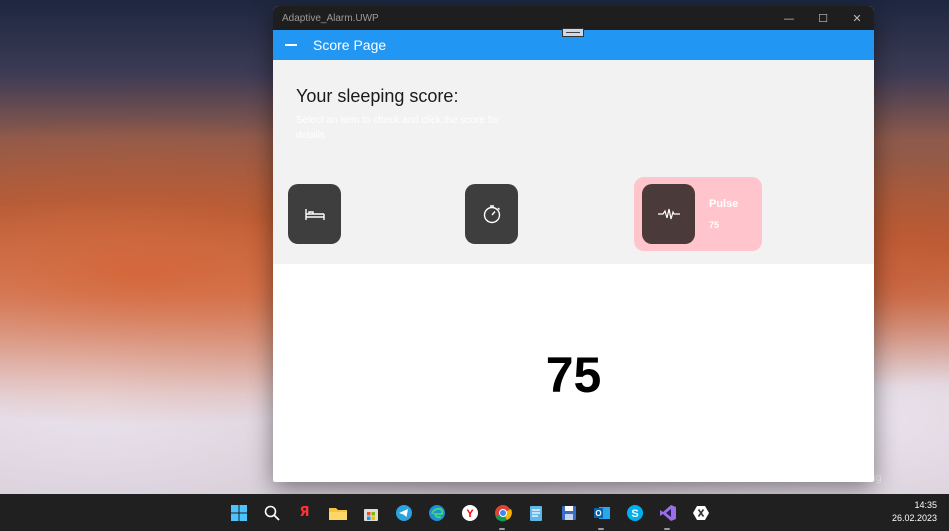 The height and width of the screenshot is (531, 949). I want to click on clock-date: 26.02.2023, so click(914, 518).